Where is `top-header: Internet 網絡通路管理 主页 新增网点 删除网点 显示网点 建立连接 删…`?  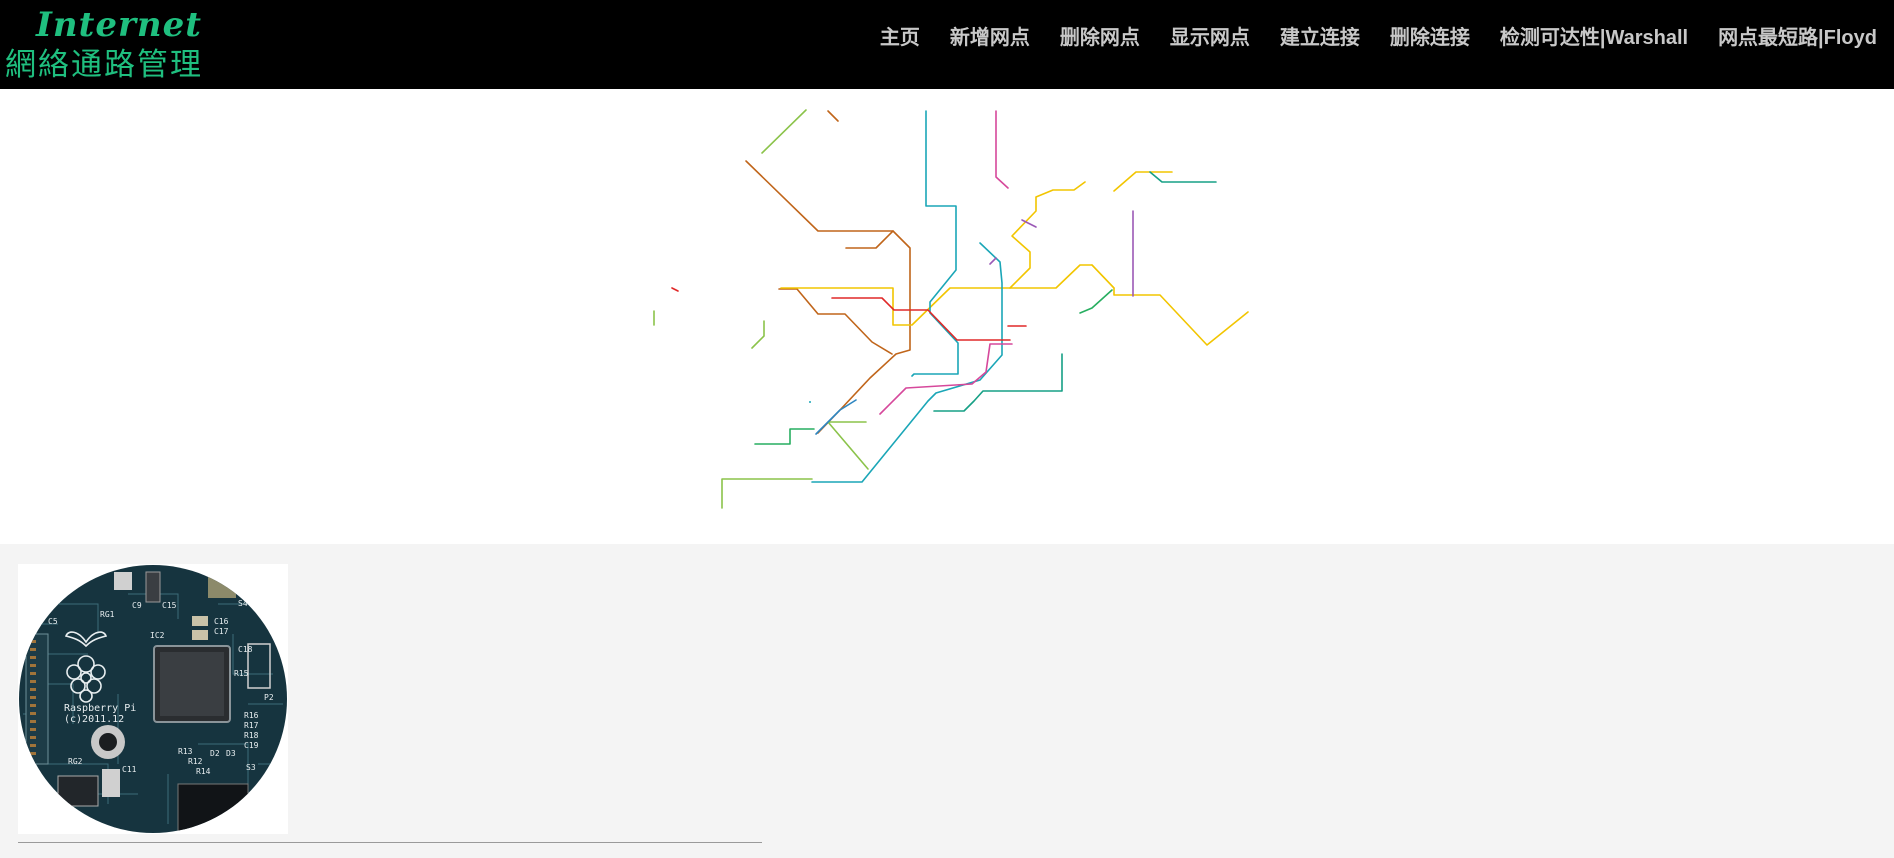 top-header: Internet 網絡通路管理 主页 新增网点 删除网点 显示网点 建立连接 删… is located at coordinates (947, 44).